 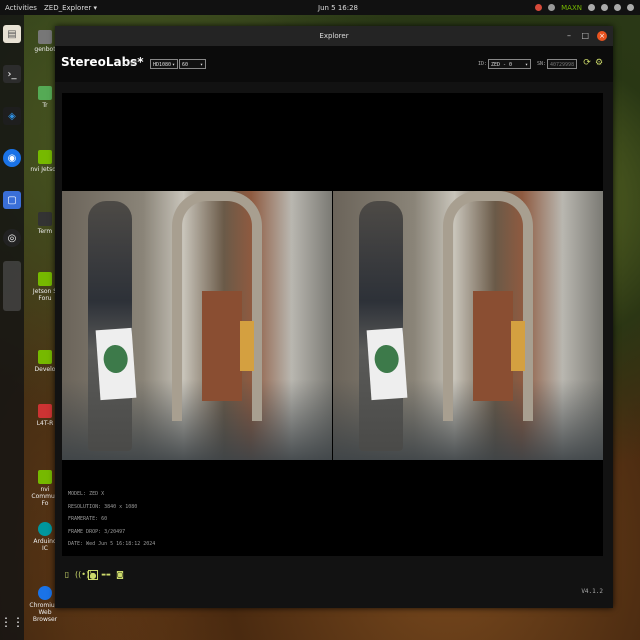 What do you see at coordinates (599, 63) in the screenshot?
I see `settings-gear-icon: ⚙` at bounding box center [599, 63].